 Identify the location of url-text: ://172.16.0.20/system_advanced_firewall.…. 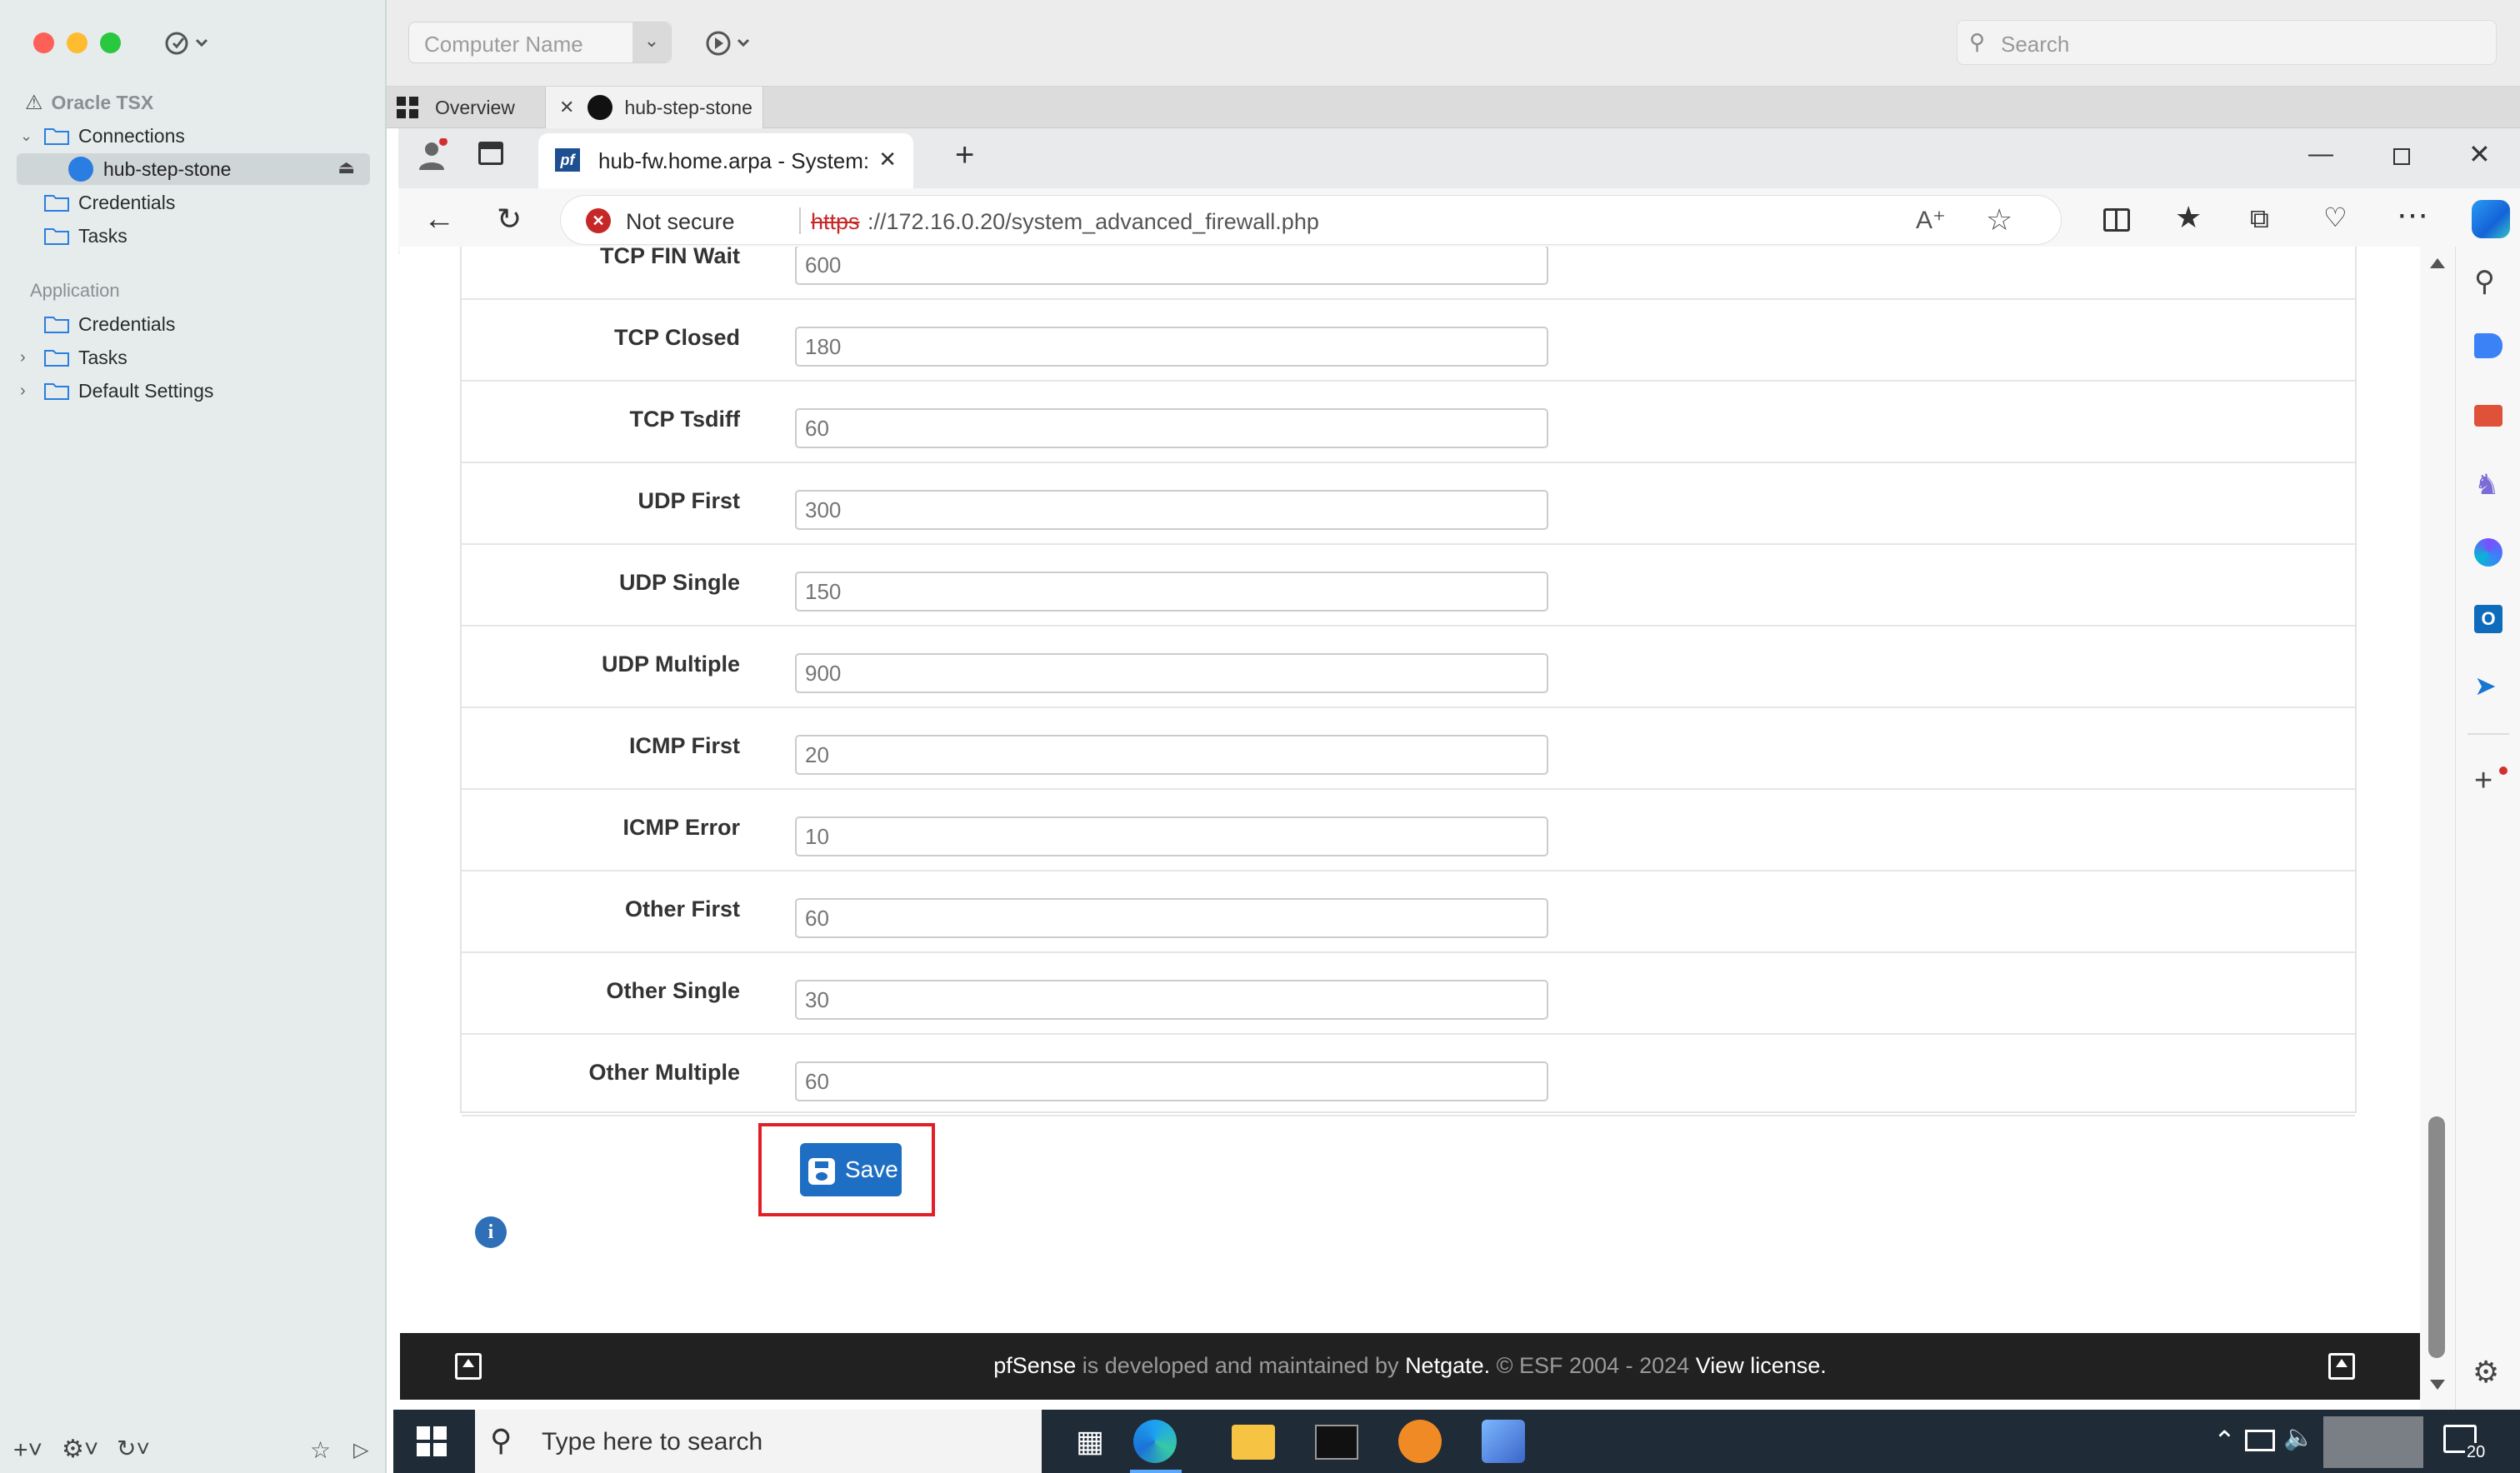
(1093, 222).